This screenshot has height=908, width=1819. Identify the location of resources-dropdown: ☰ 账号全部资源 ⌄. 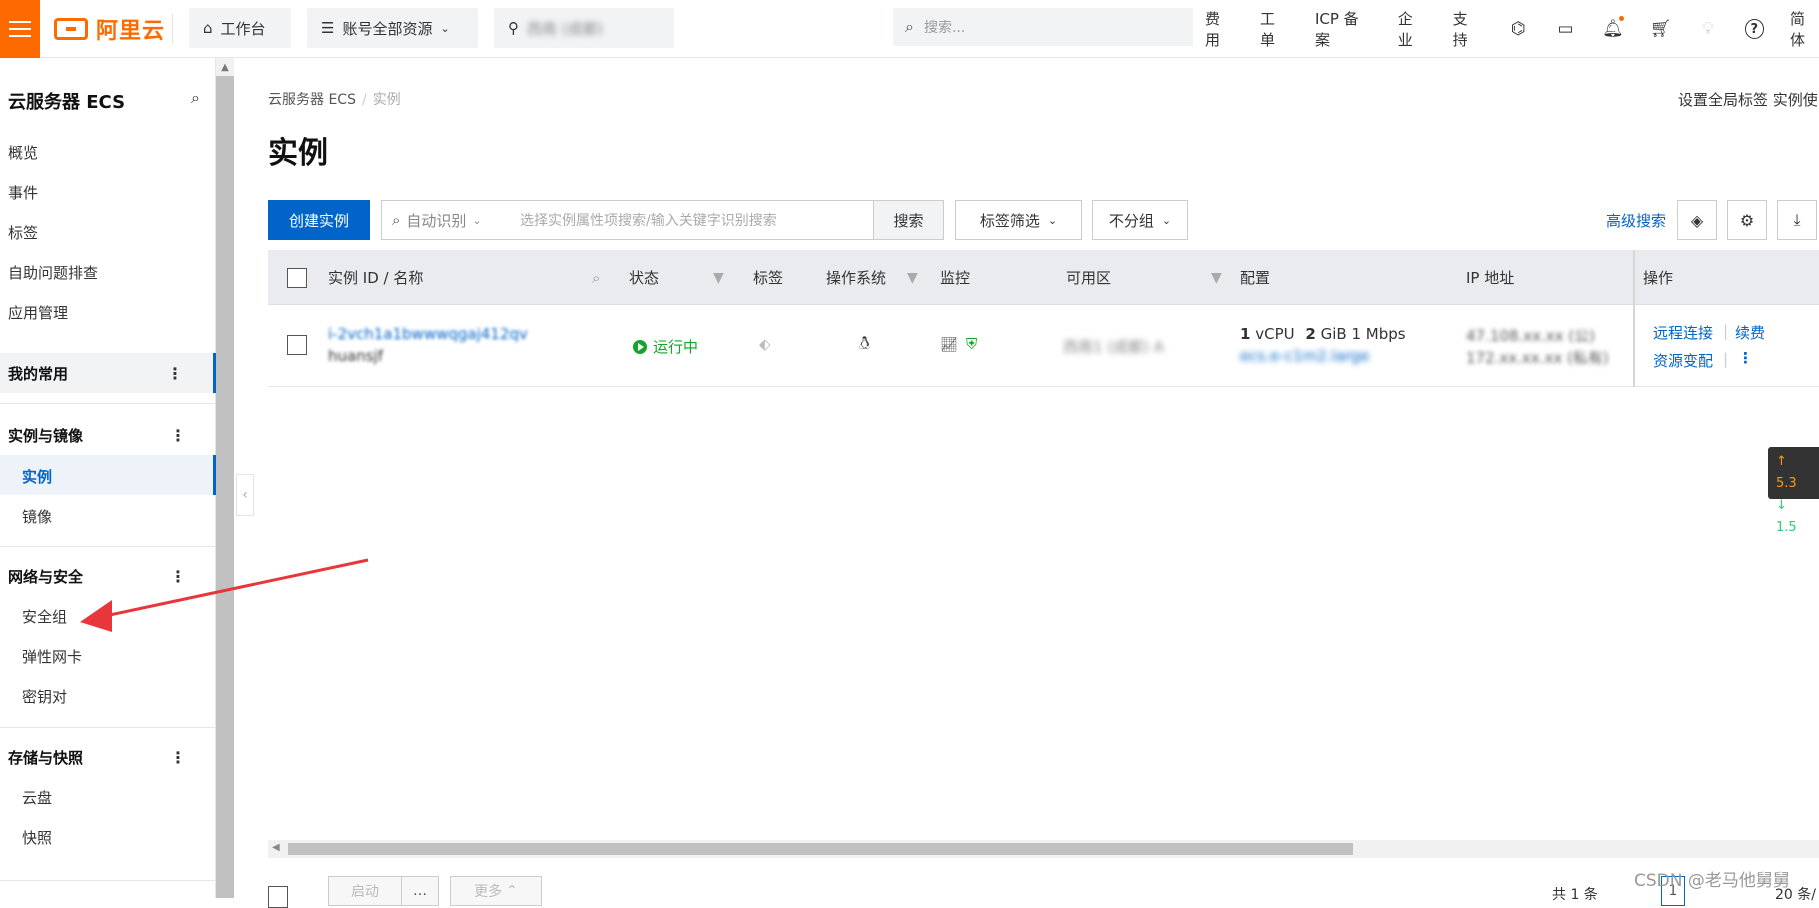
(392, 28).